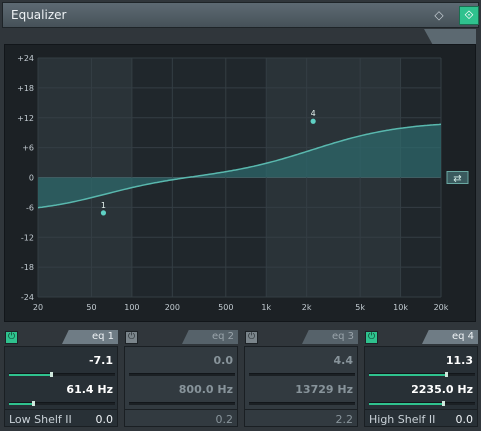  I want to click on y-tick-label: +12, so click(25, 118).